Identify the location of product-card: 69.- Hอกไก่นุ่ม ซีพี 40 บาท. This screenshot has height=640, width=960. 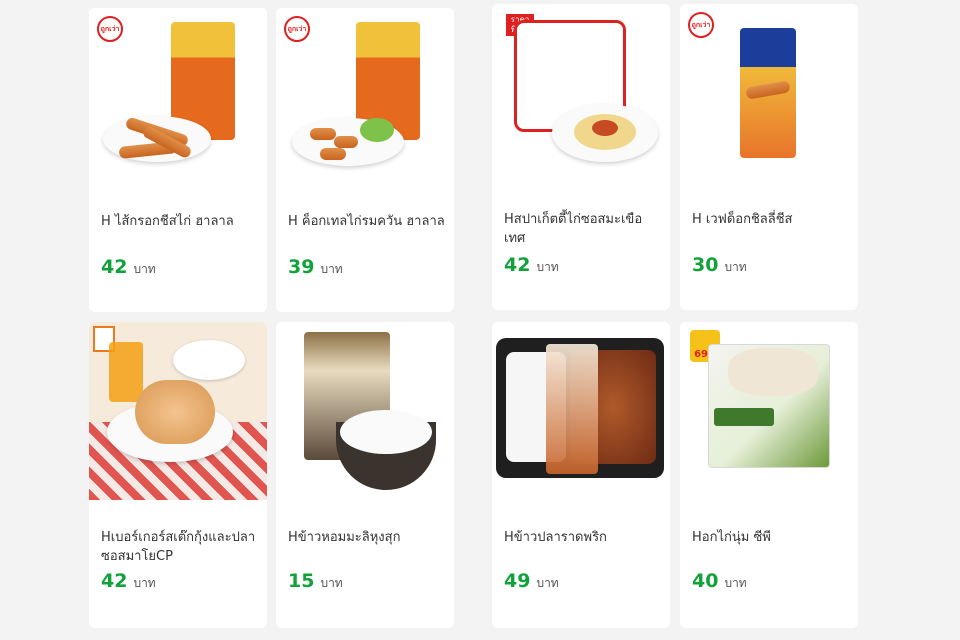
(769, 475).